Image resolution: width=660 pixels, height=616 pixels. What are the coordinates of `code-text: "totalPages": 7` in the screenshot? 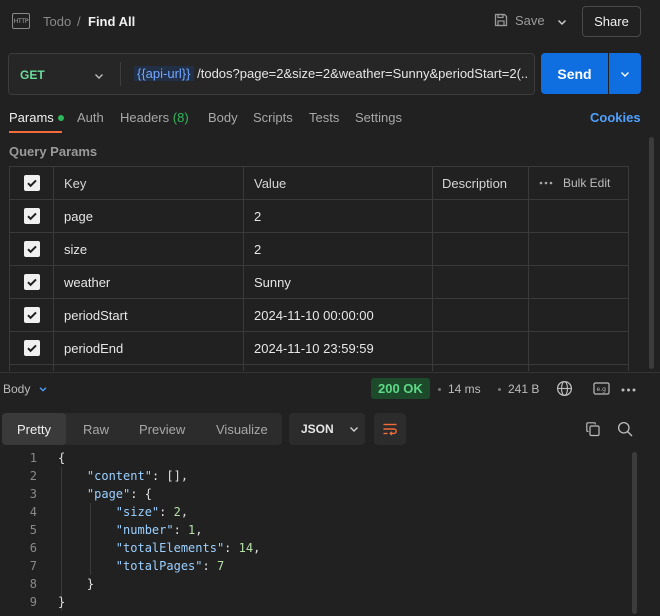 It's located at (170, 566).